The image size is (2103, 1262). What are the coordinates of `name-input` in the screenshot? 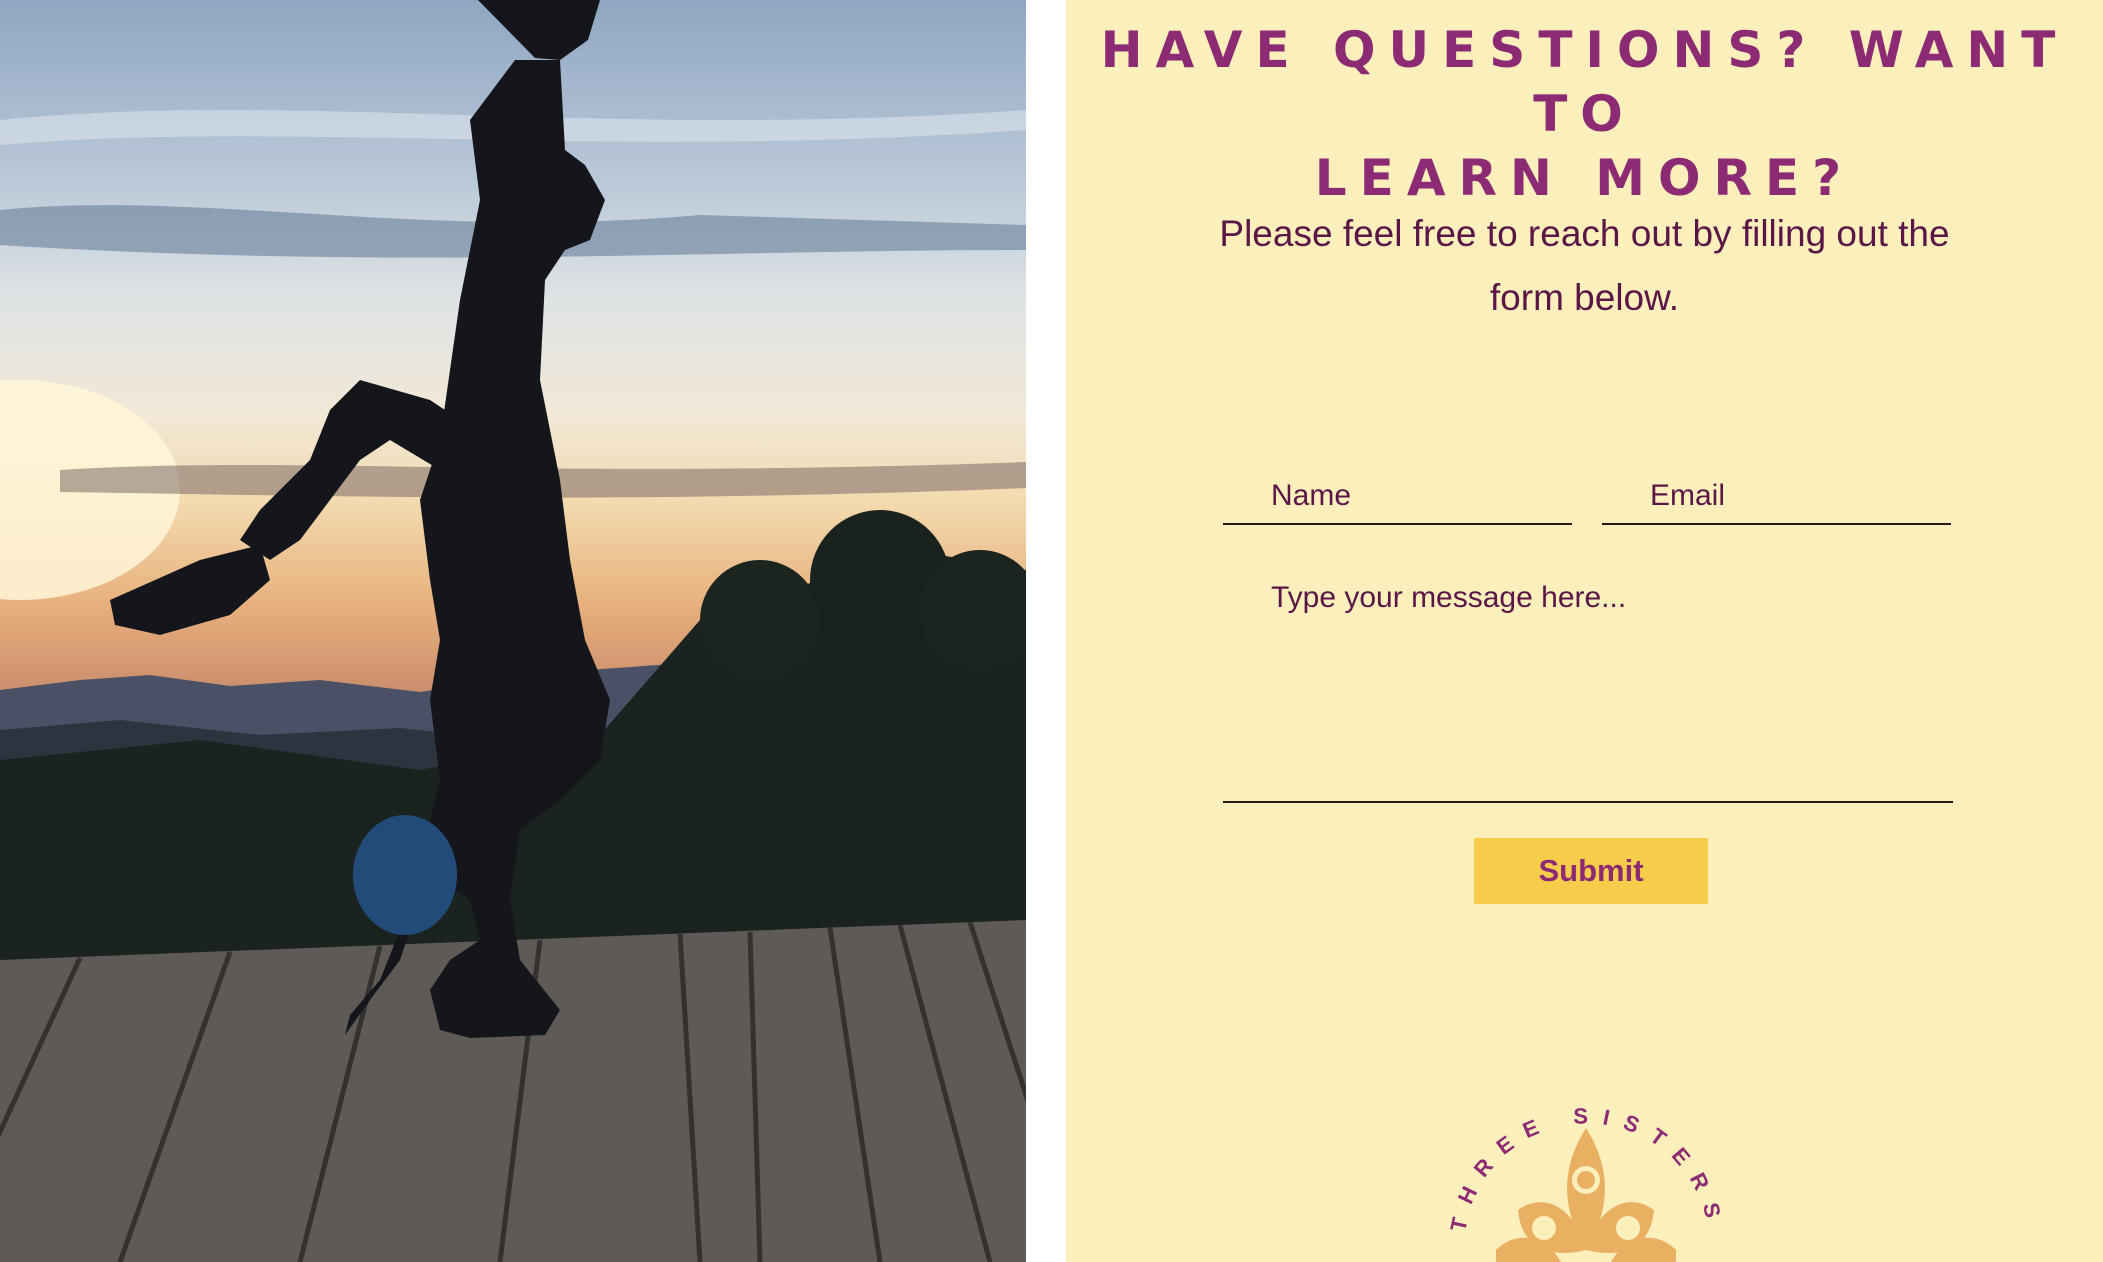 It's located at (1397, 496).